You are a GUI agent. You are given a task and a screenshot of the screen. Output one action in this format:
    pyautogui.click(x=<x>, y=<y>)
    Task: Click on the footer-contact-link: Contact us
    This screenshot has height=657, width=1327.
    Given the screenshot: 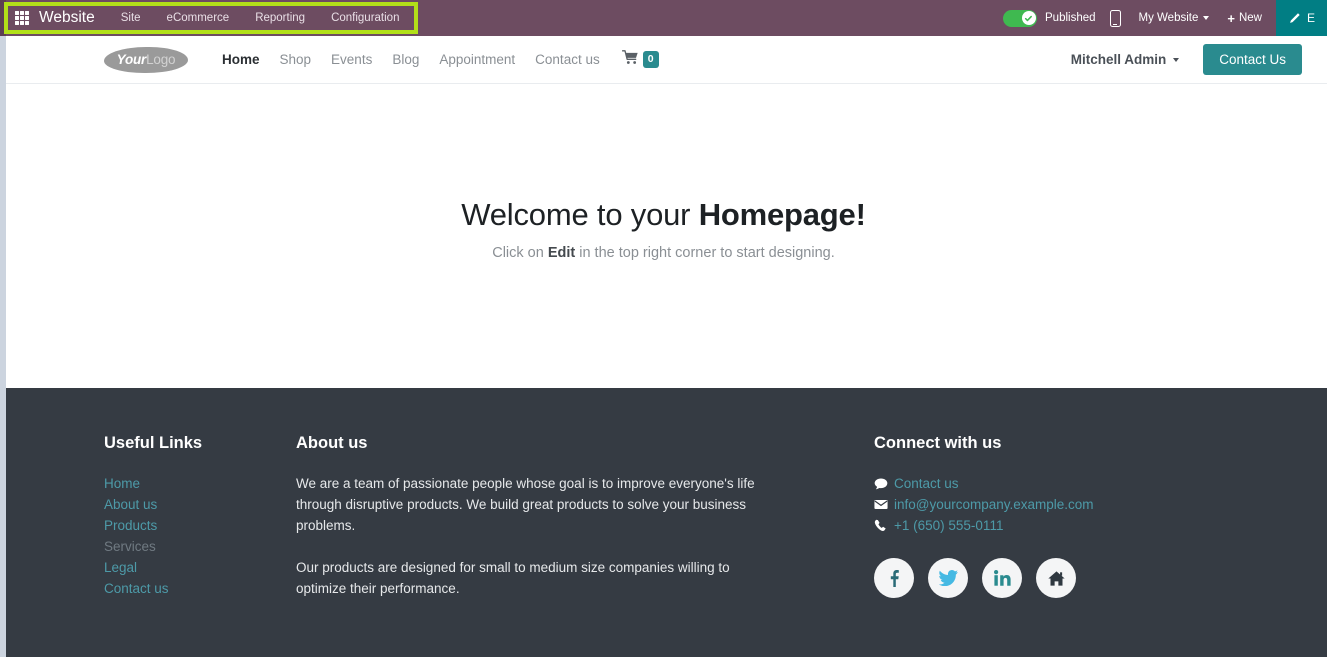 What is the action you would take?
    pyautogui.click(x=1064, y=483)
    